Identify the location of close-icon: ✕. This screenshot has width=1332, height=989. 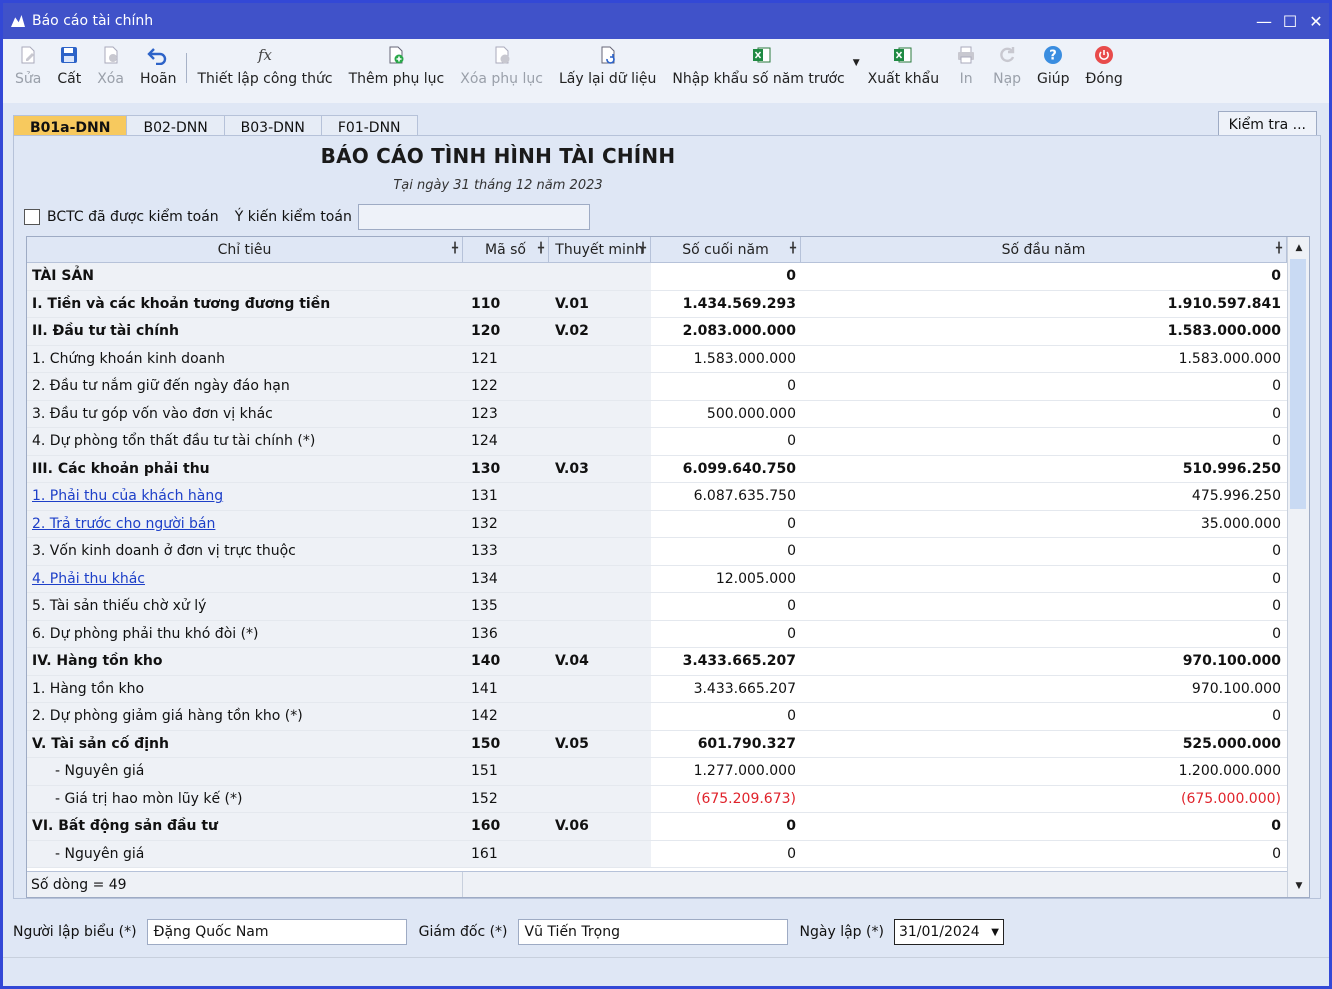
(1316, 21).